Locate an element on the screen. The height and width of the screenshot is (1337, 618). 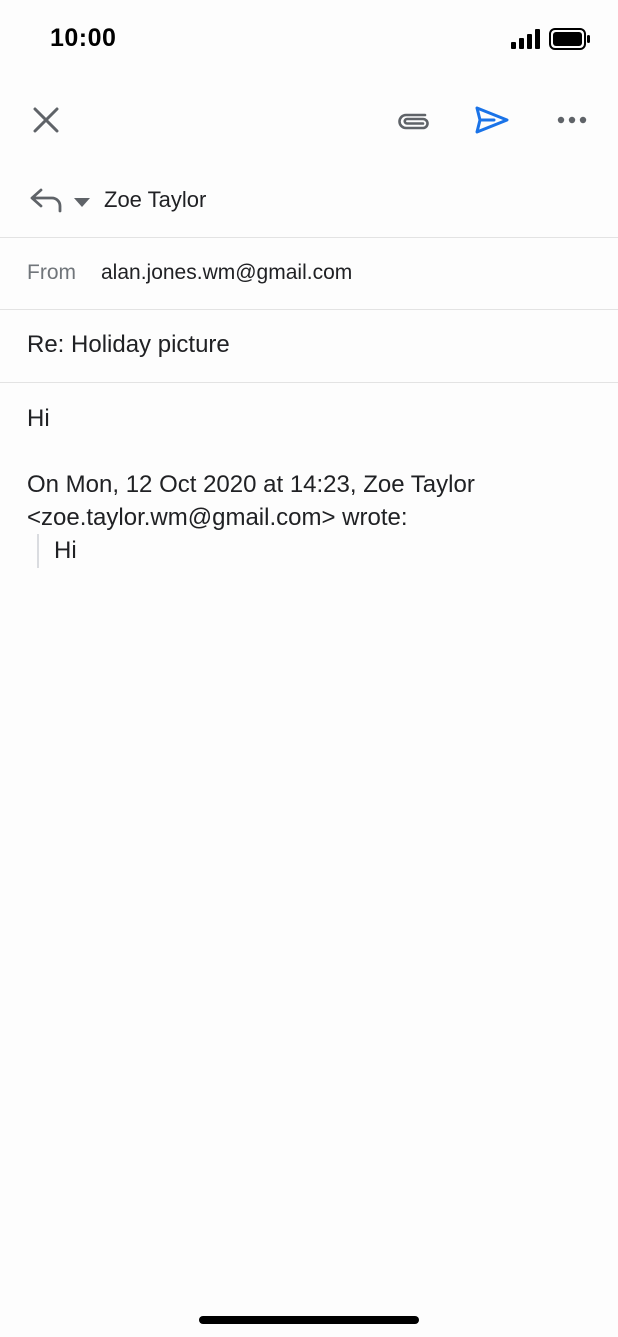
attach-button is located at coordinates (414, 120).